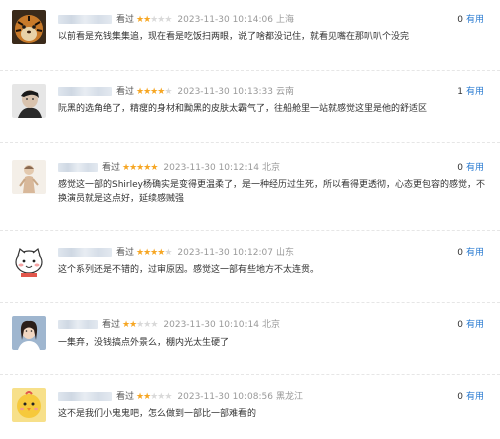  Describe the element at coordinates (285, 20) in the screenshot. I see `comment-location: 上海` at that location.